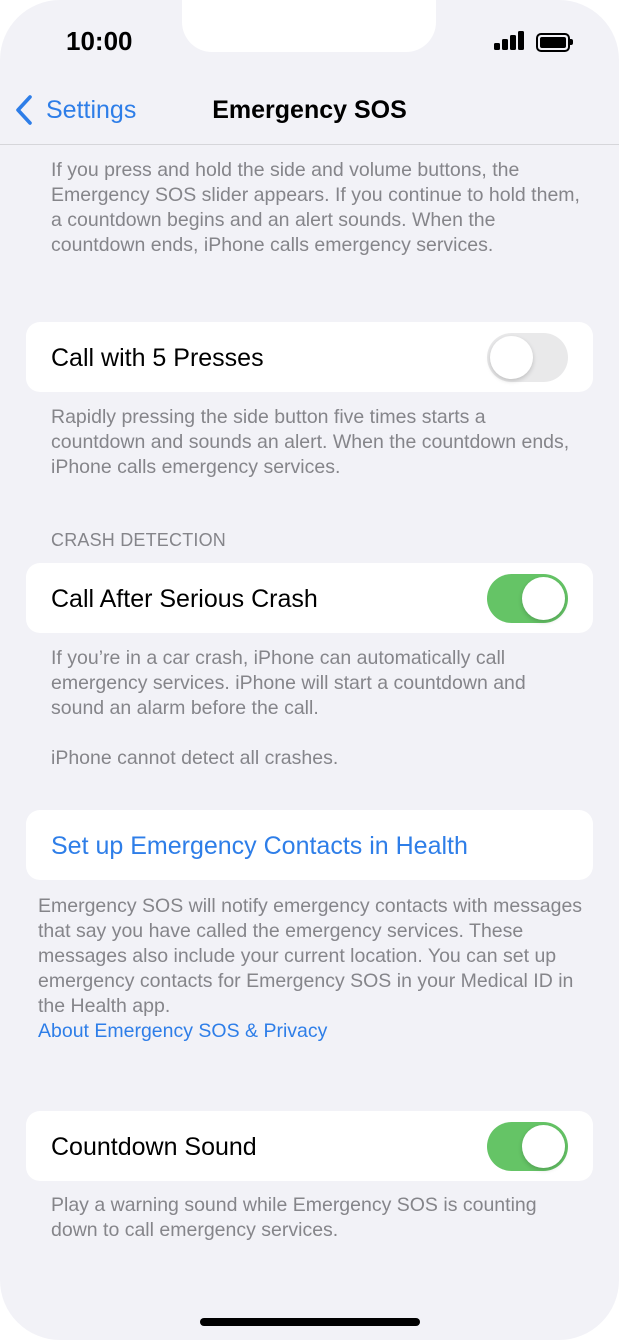  I want to click on call-after-serious-crash-row: Call After Serious Crash, so click(309, 598).